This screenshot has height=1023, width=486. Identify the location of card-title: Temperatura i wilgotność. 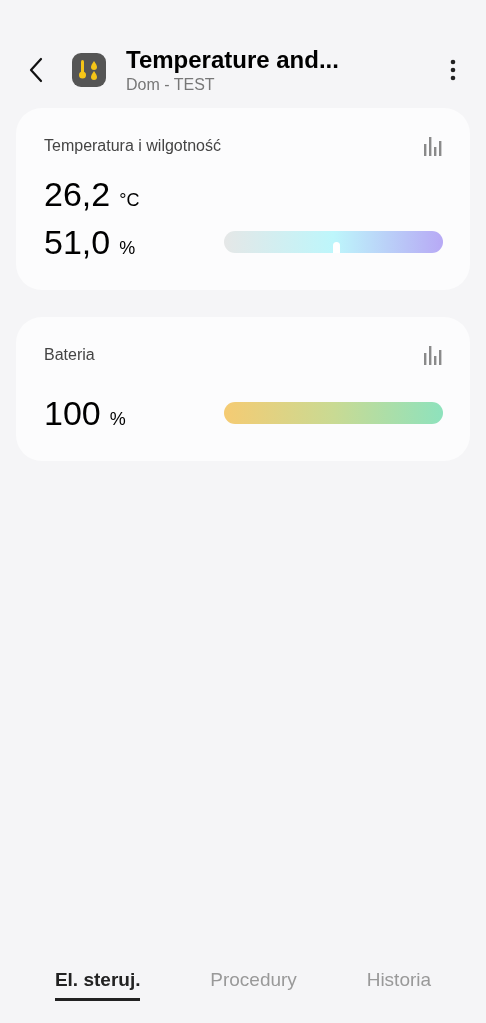
(132, 146).